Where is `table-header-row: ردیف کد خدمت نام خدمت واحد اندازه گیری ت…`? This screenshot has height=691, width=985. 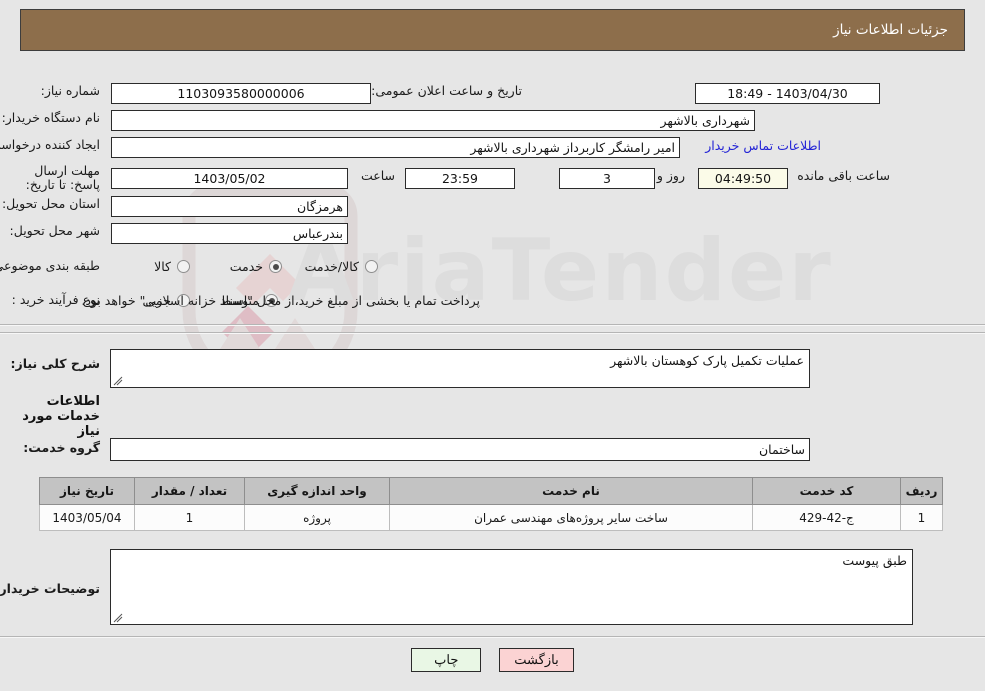
table-header-row: ردیف کد خدمت نام خدمت واحد اندازه گیری ت… is located at coordinates (491, 491).